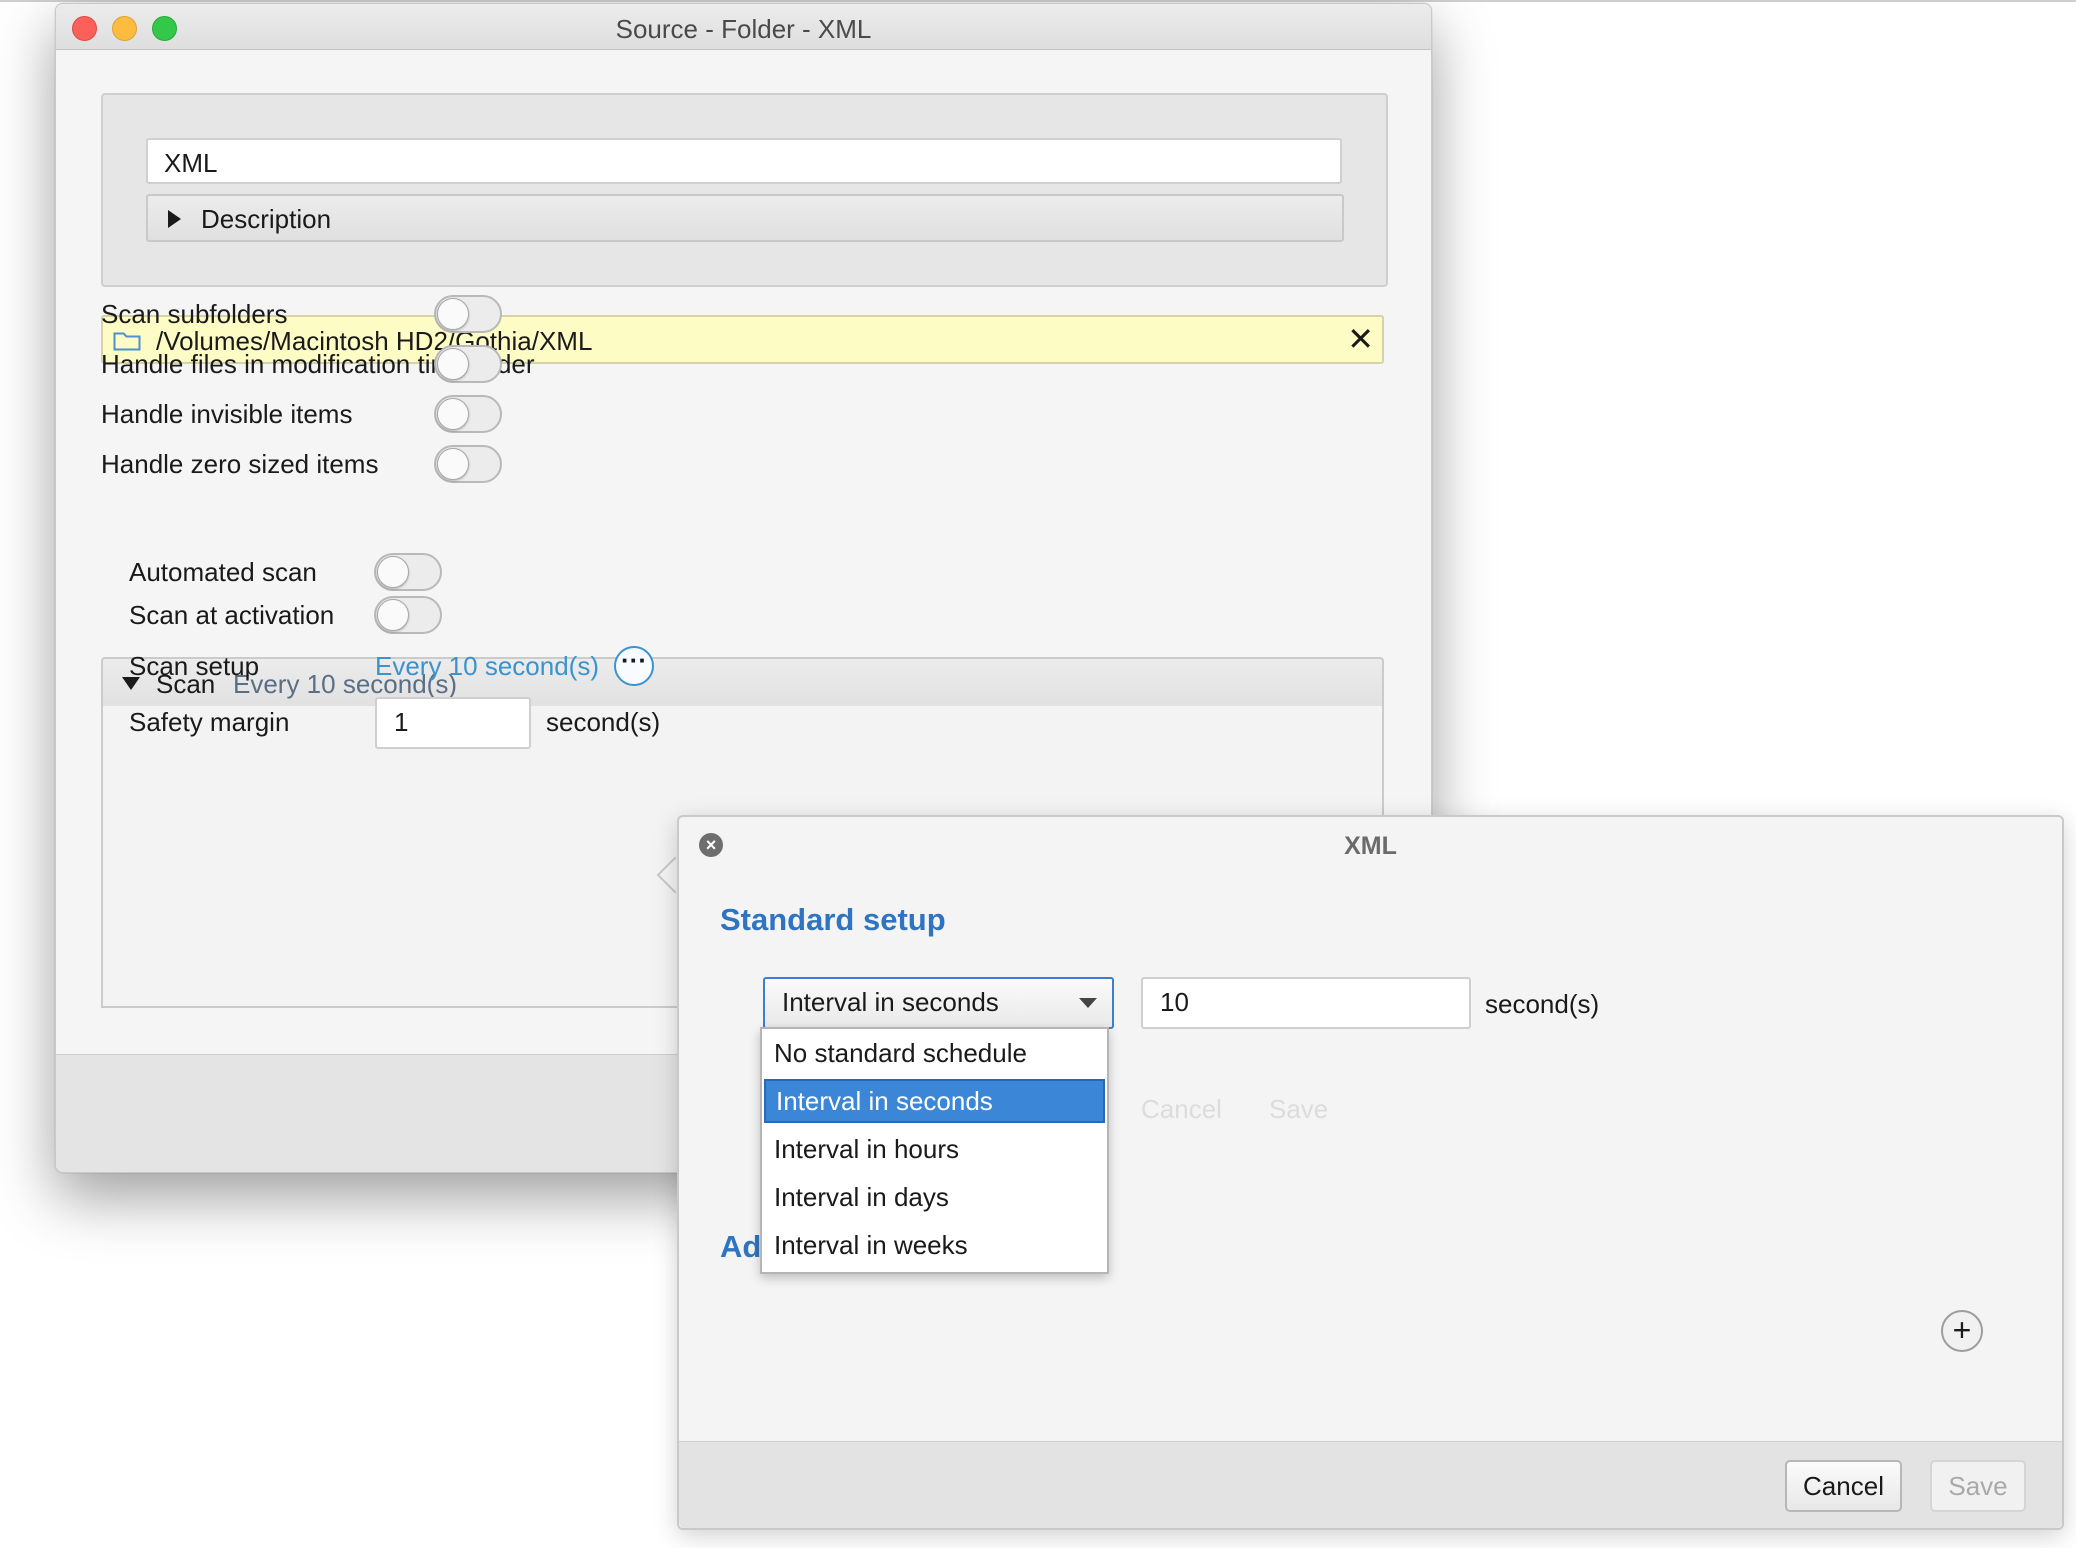 The image size is (2076, 1548). I want to click on interval-value-input: 10, so click(1306, 1003).